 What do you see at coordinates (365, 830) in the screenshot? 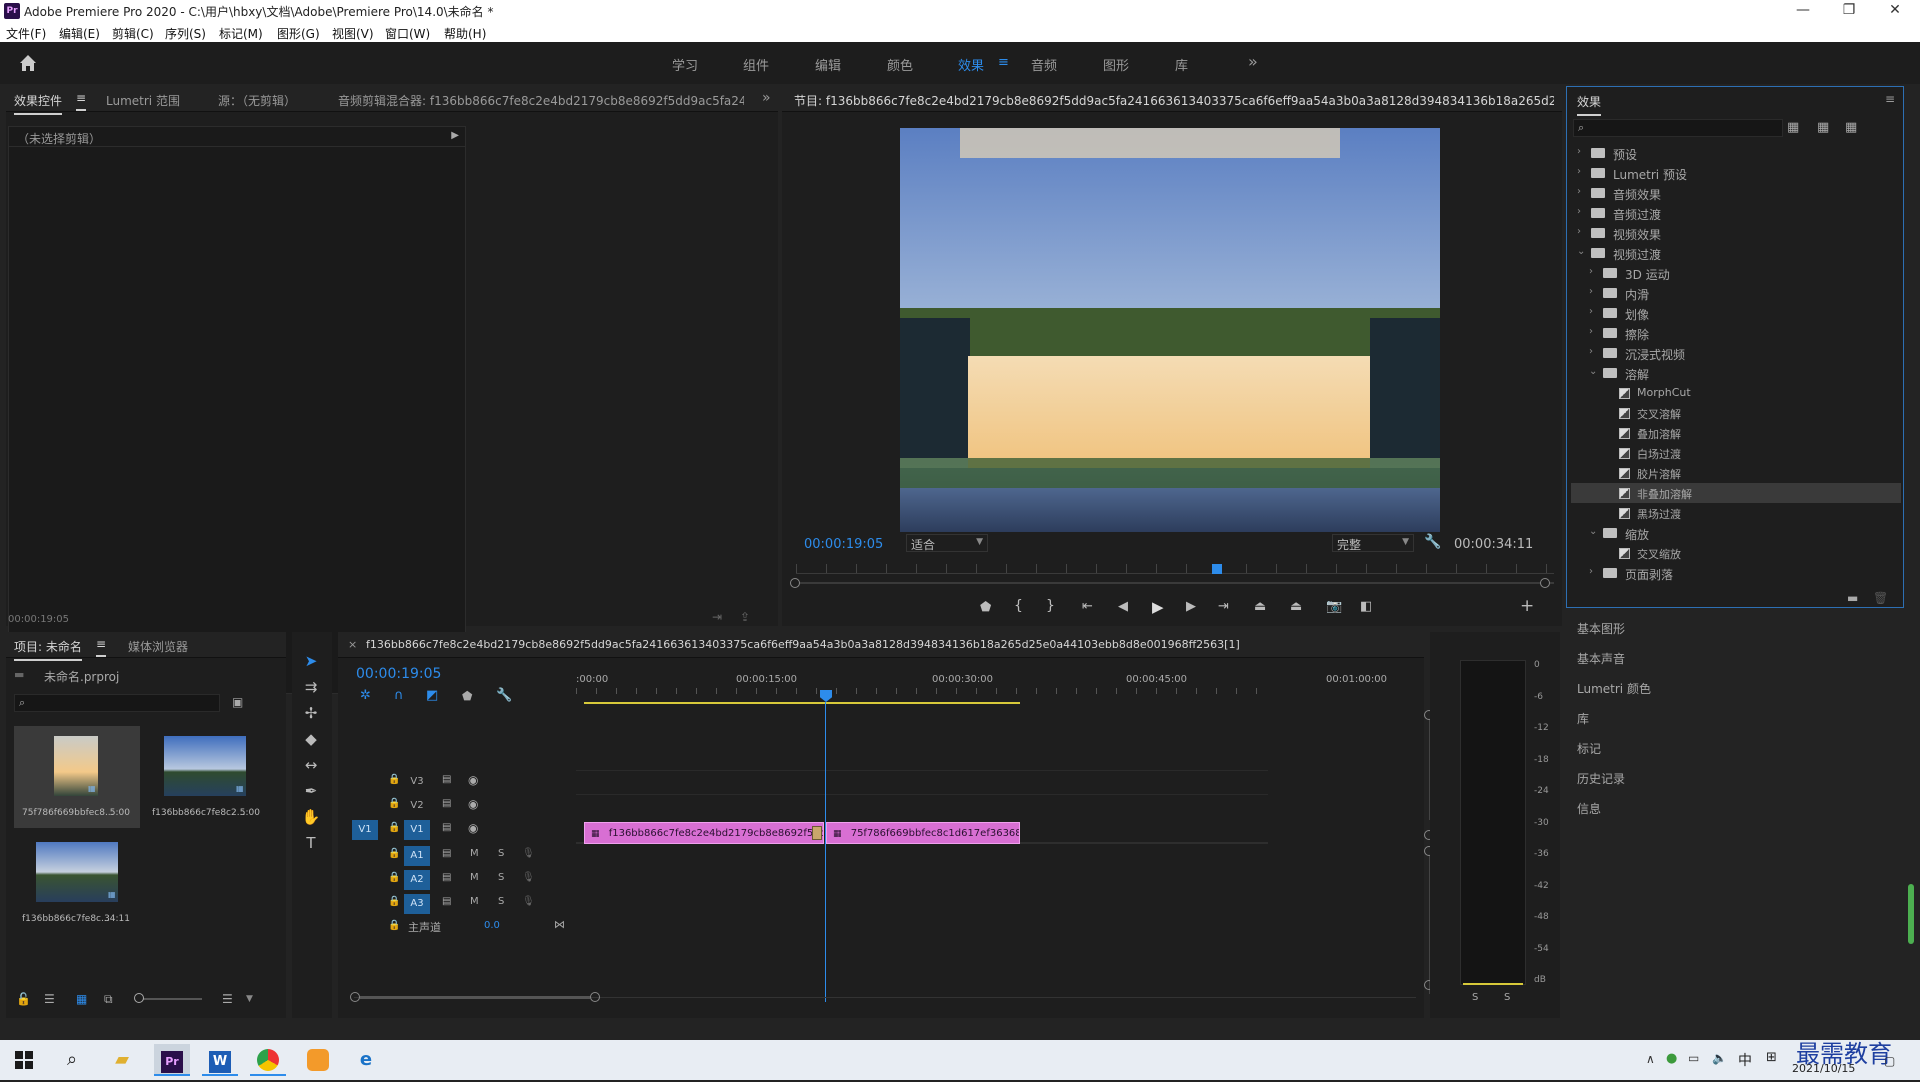
I see `source-patch-v1: V1` at bounding box center [365, 830].